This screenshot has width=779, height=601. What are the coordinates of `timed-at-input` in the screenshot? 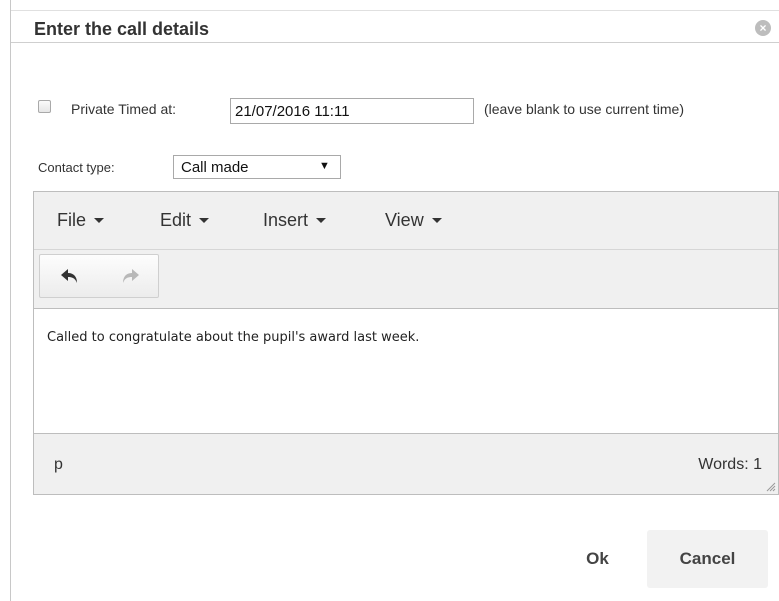 It's located at (352, 111).